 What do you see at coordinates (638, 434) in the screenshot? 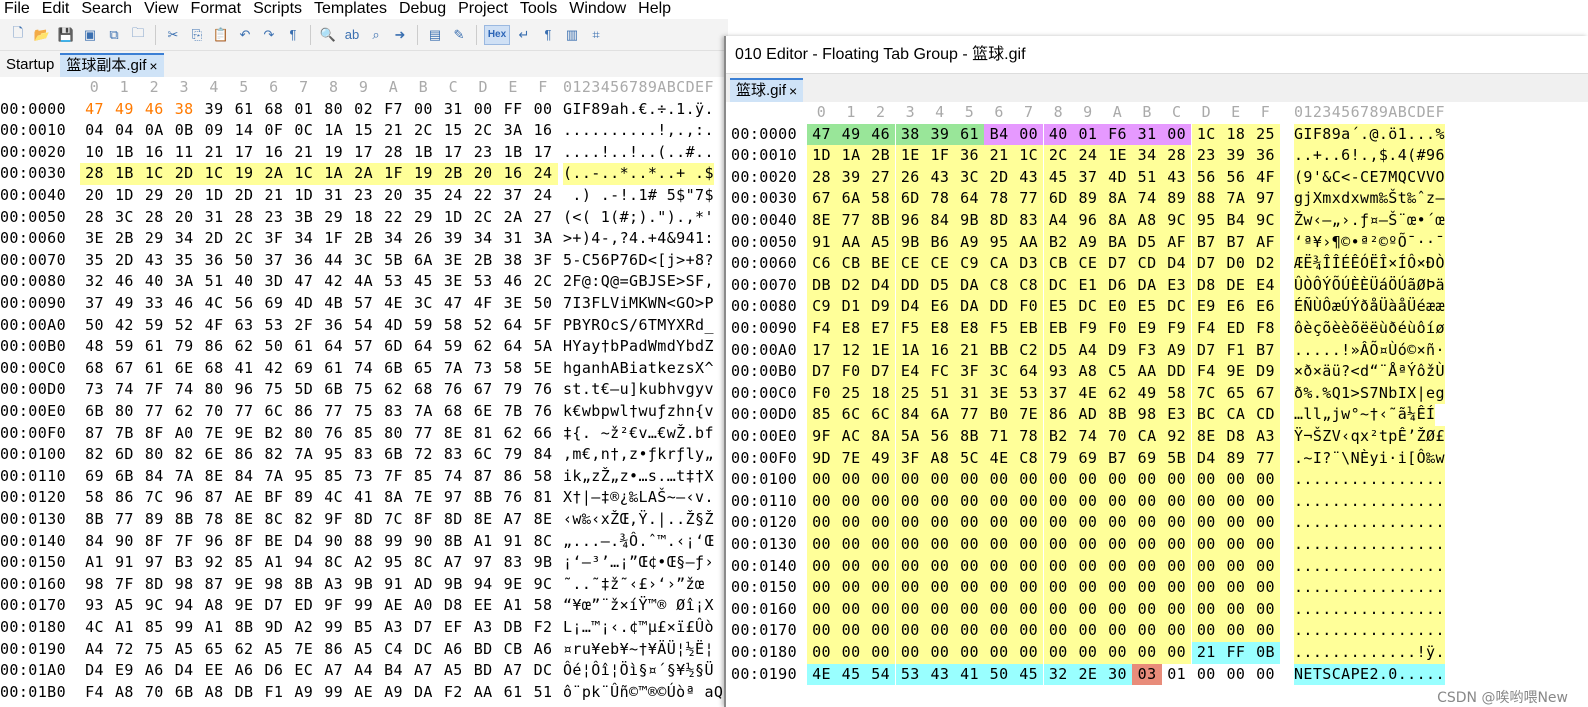
I see `ascii-text: ‡{. ~ž²€v…€wŽ.bf` at bounding box center [638, 434].